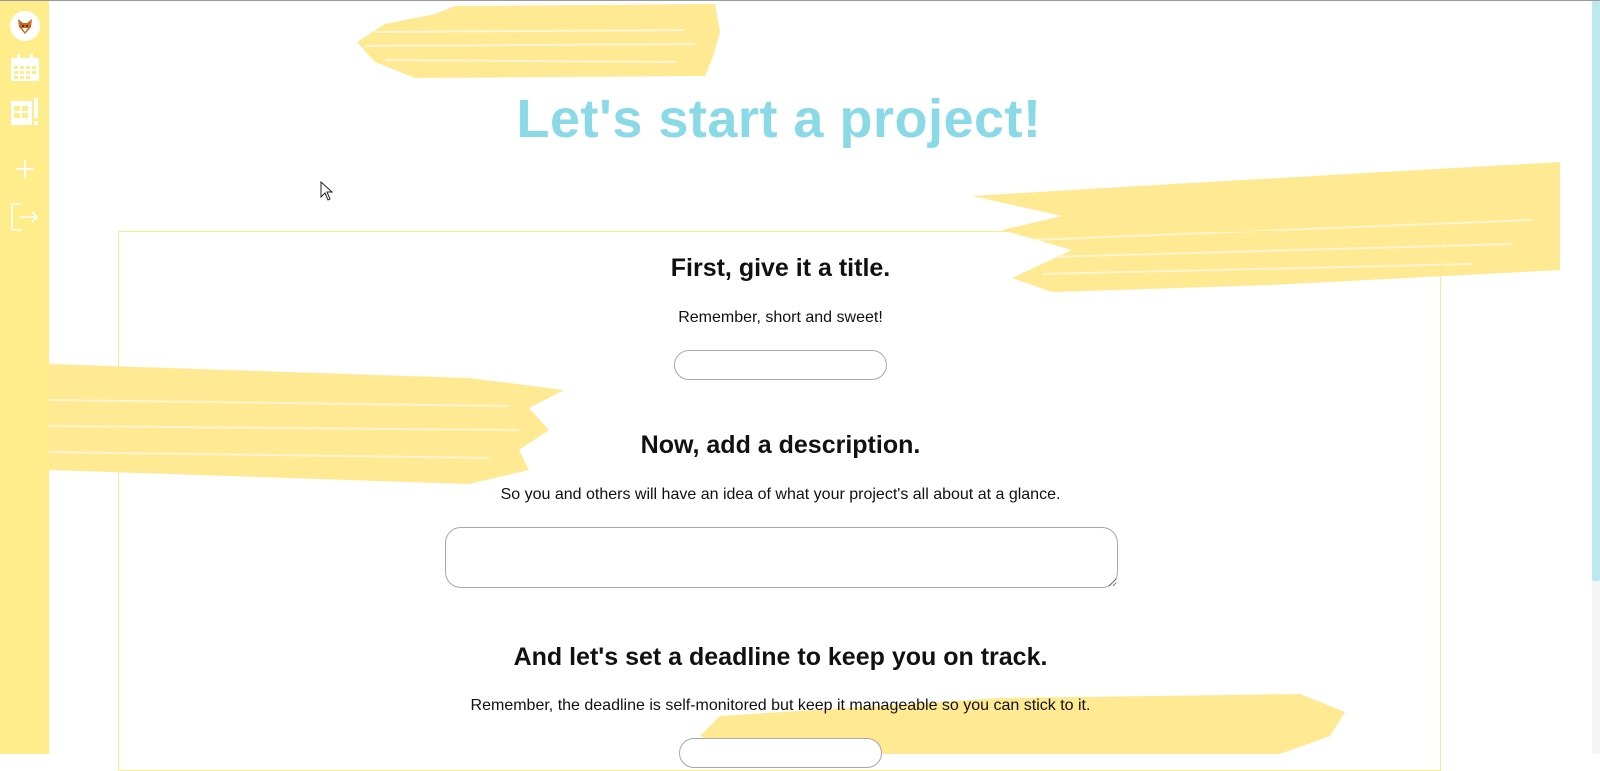  I want to click on deadline-date-input, so click(780, 753).